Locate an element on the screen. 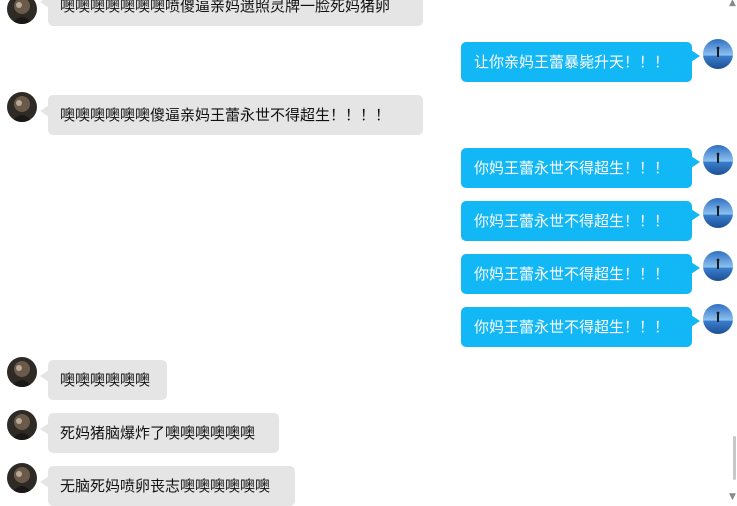  message-bubble: 让你亲妈王蕾暴毙升天！！！ is located at coordinates (576, 62).